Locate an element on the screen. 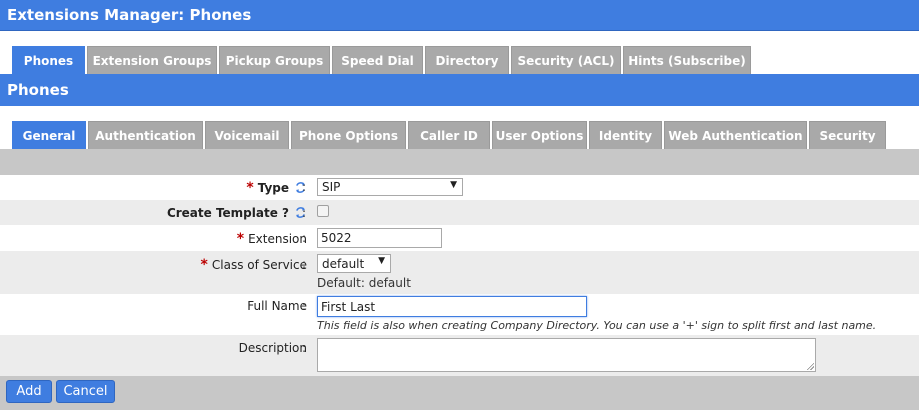 This screenshot has height=410, width=919. class-of-service-select: default ▼ is located at coordinates (354, 263).